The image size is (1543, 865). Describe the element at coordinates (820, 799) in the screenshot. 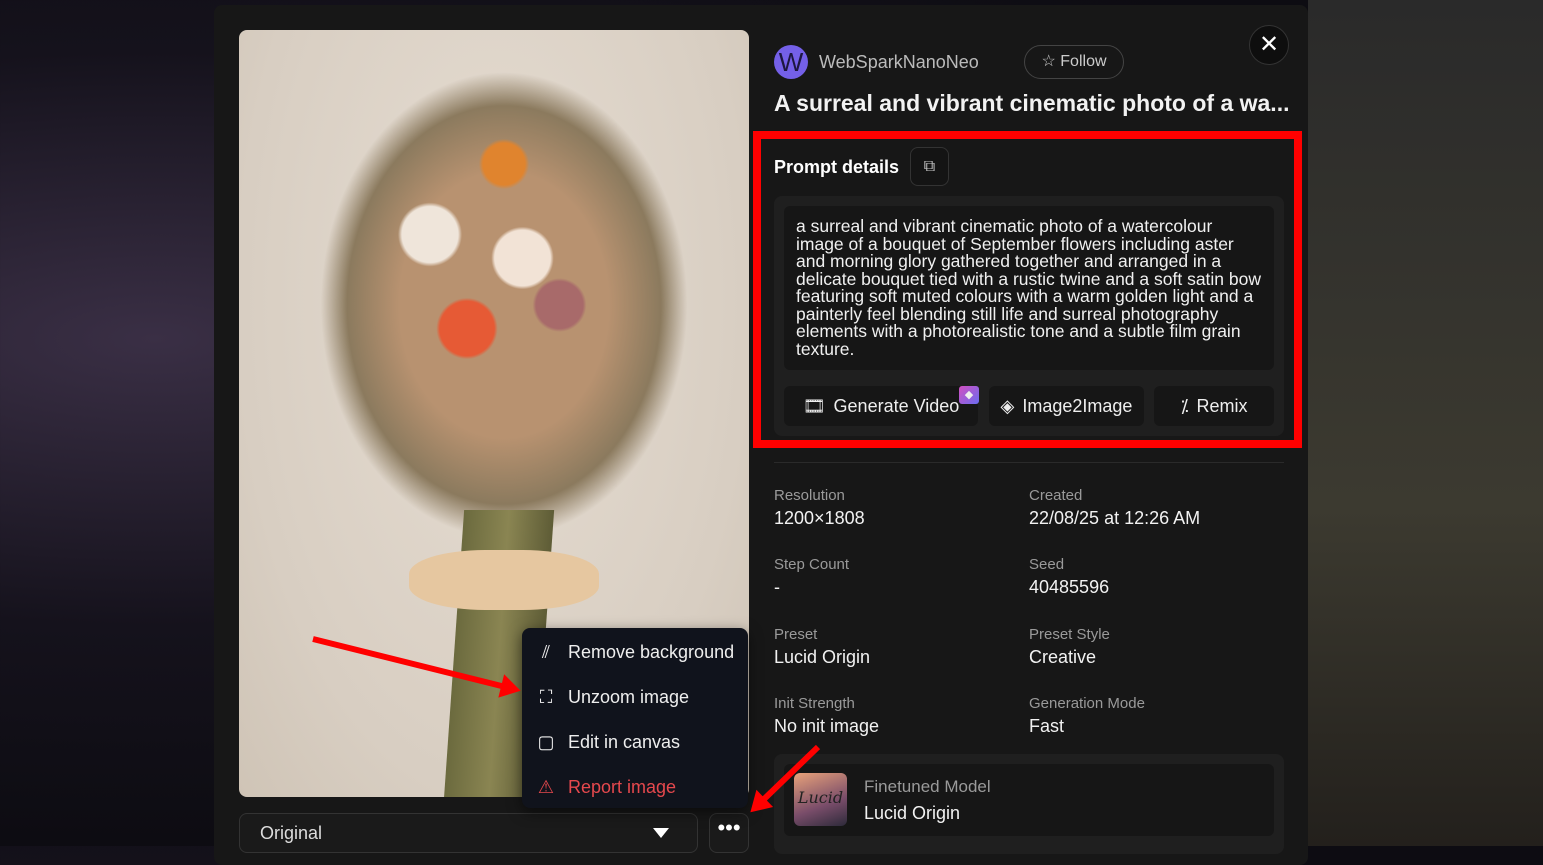

I see `model-thumbnail: Lucid` at that location.